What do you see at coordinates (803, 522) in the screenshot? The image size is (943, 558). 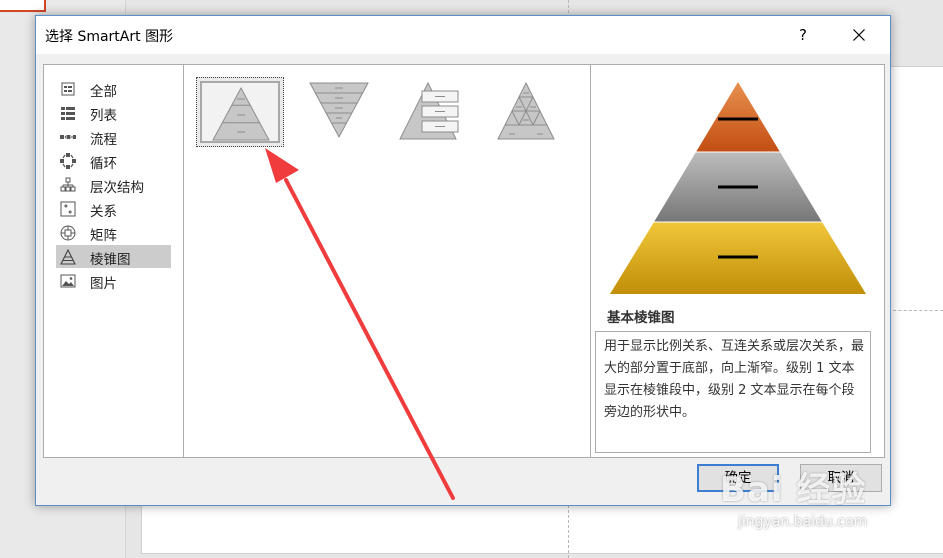 I see `baidu-watermark-url: jingyan.baidu.com` at bounding box center [803, 522].